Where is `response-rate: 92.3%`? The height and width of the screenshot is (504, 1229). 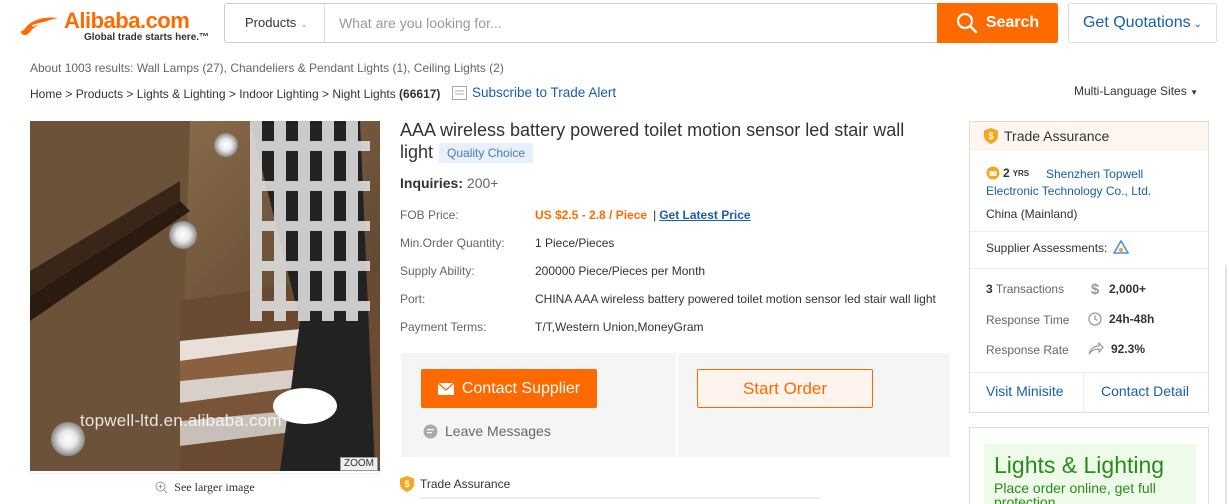
response-rate: 92.3% is located at coordinates (1116, 349).